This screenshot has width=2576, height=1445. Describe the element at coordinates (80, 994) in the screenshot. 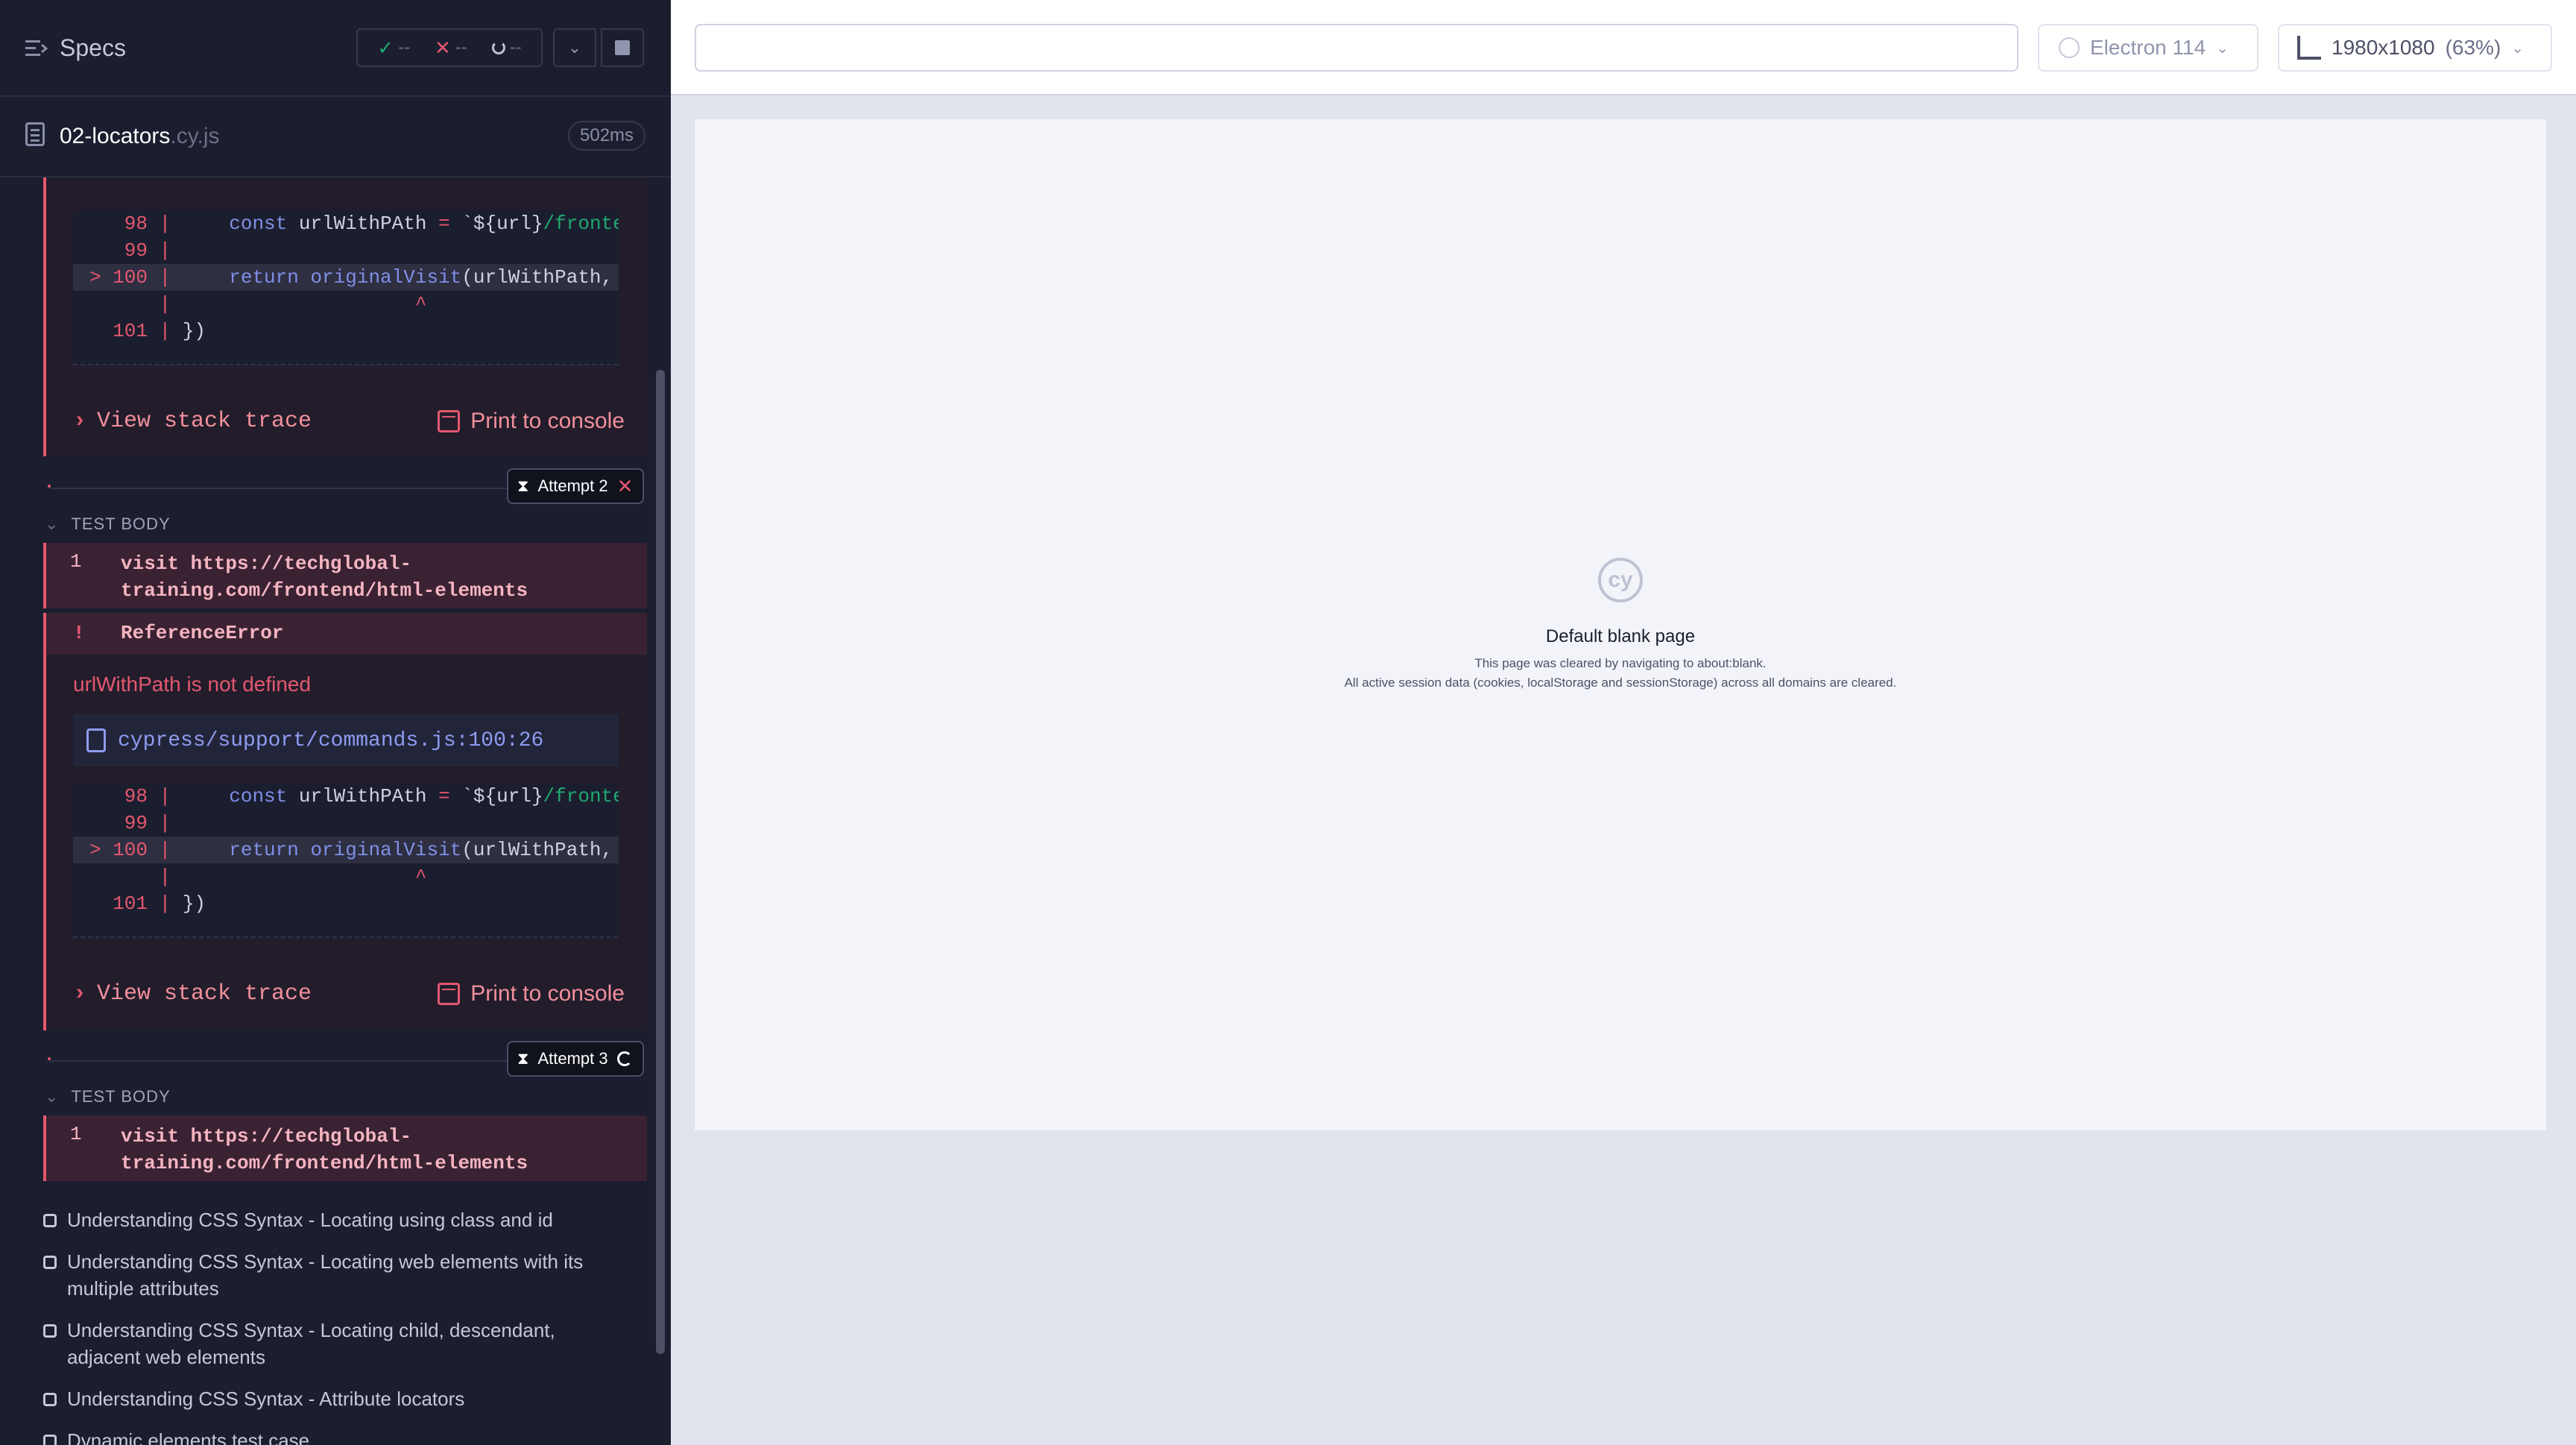

I see `chevron-right-icon: ›` at that location.